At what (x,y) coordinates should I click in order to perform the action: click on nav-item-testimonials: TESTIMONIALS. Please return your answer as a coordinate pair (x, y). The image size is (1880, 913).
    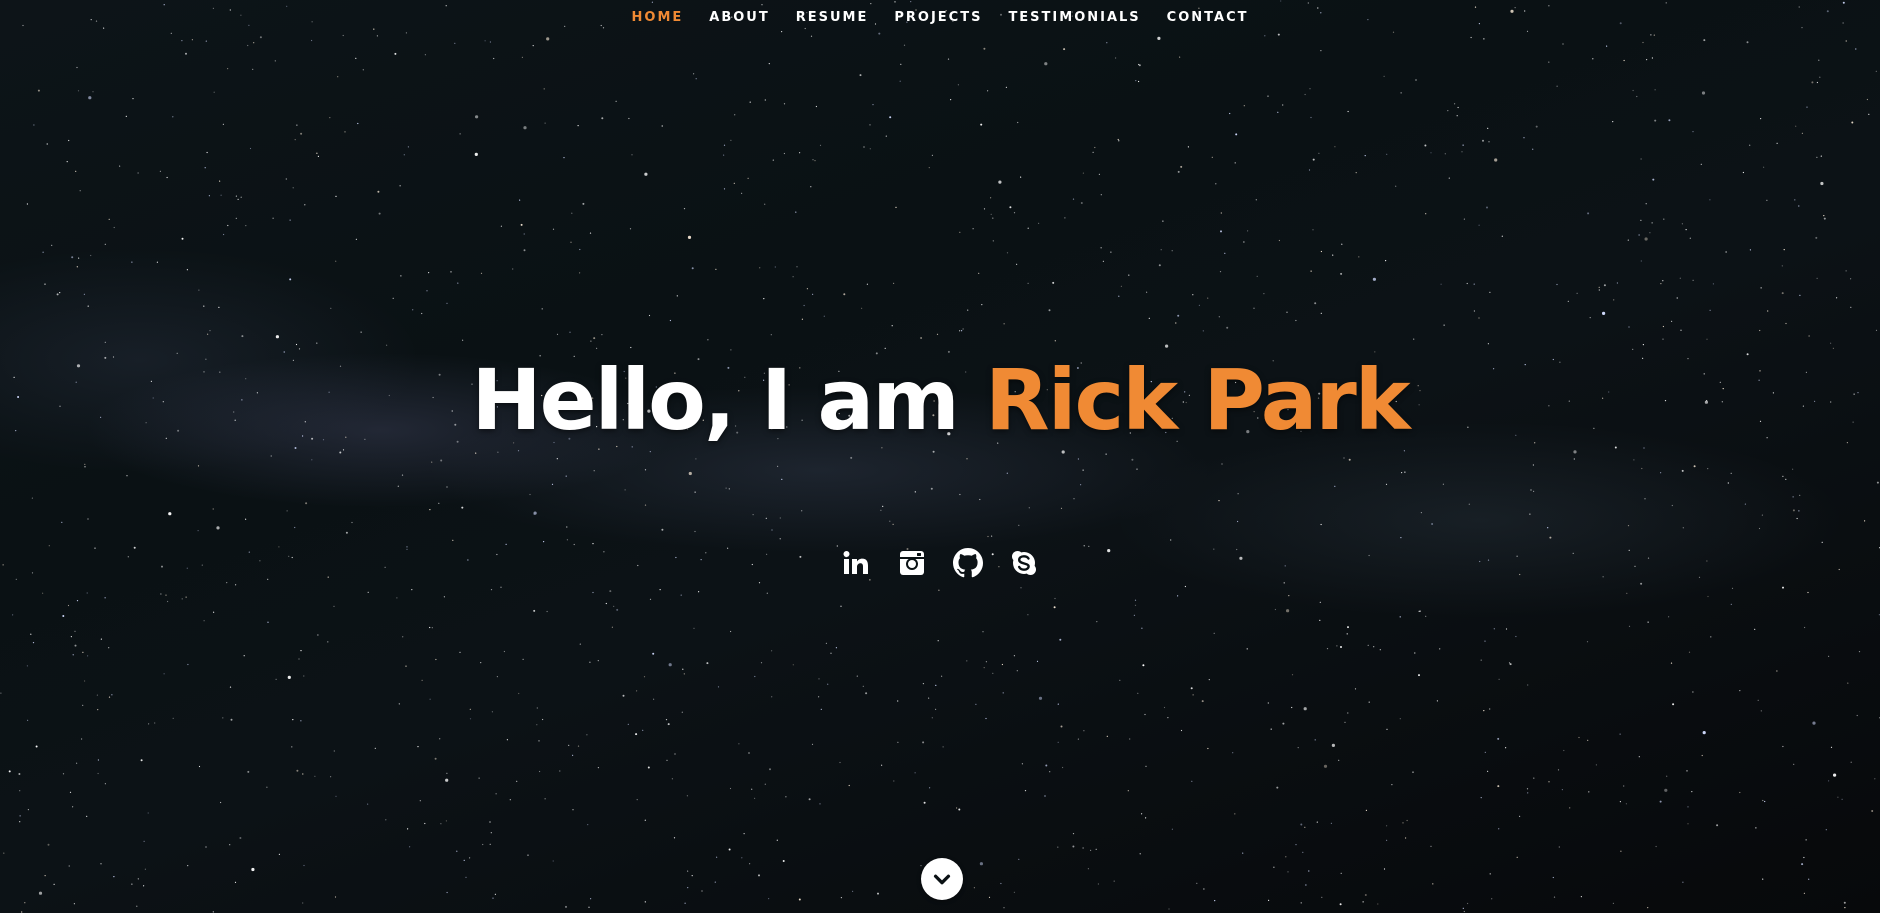
    Looking at the image, I should click on (1074, 17).